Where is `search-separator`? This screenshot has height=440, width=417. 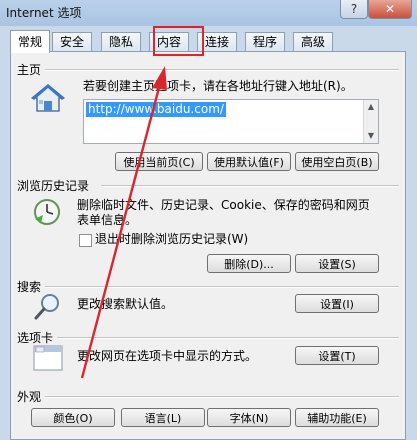 search-separator is located at coordinates (222, 287).